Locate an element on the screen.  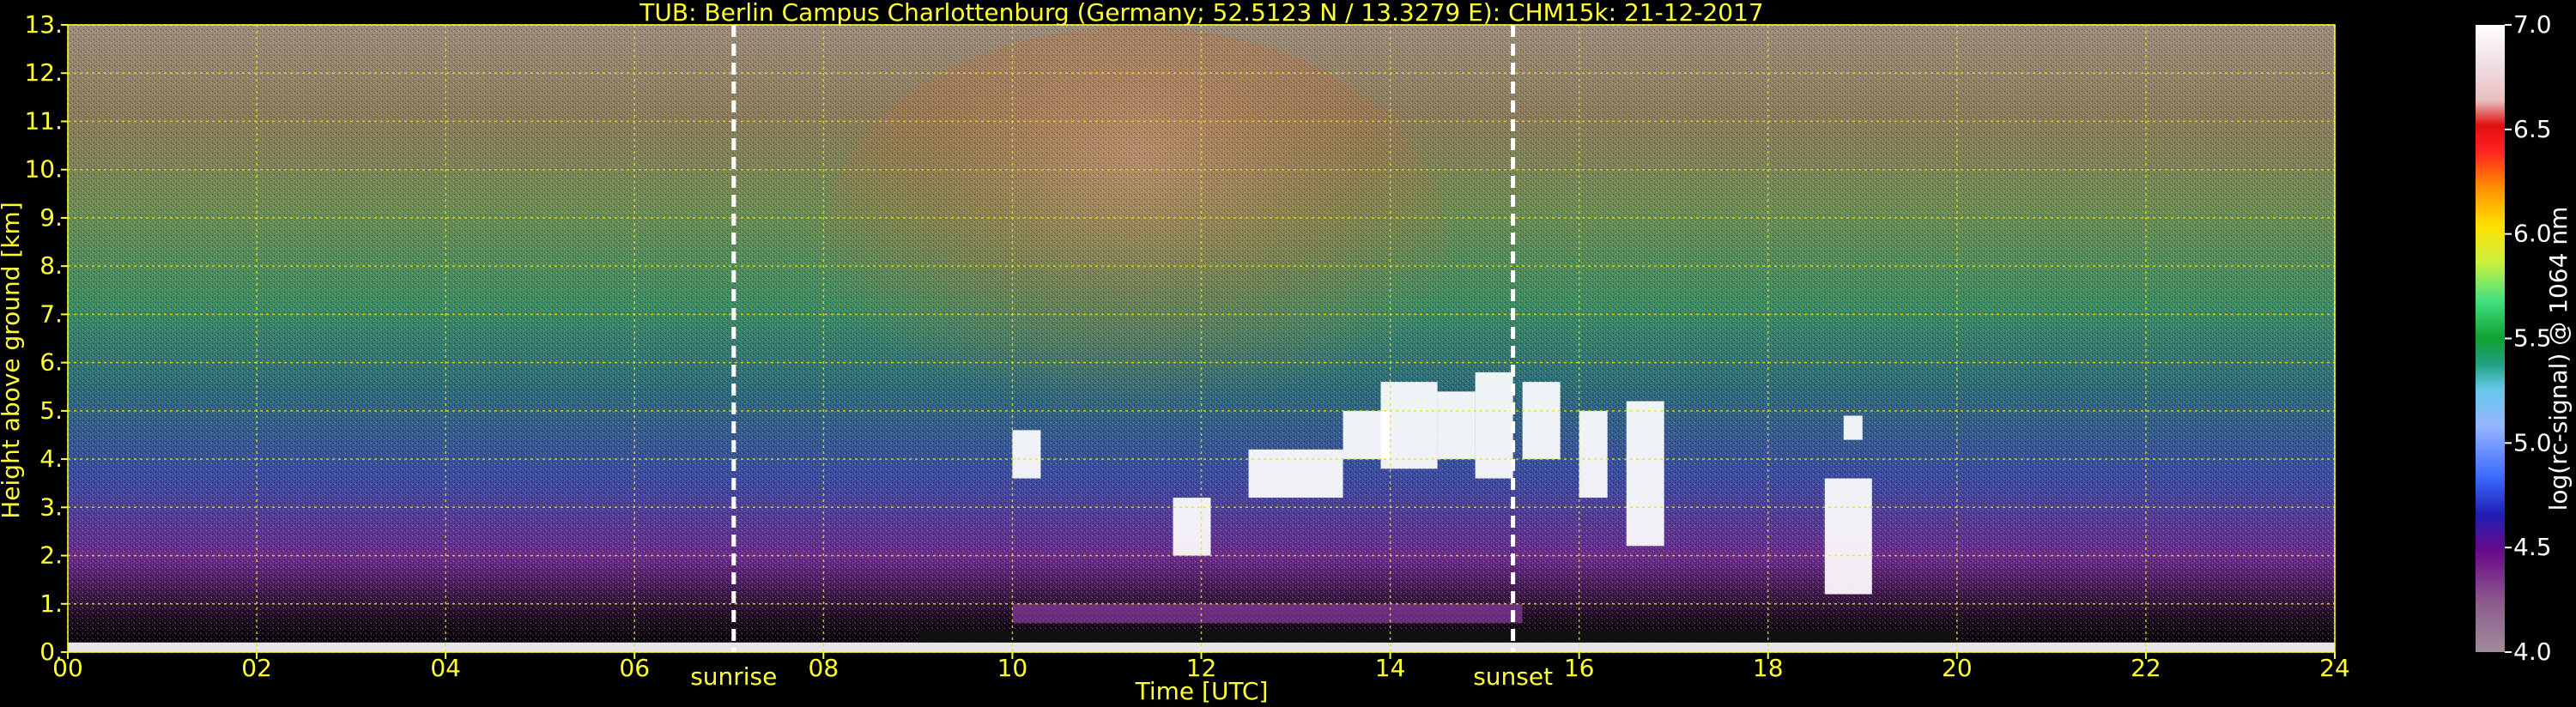
x-tick-label: 24 is located at coordinates (2334, 668).